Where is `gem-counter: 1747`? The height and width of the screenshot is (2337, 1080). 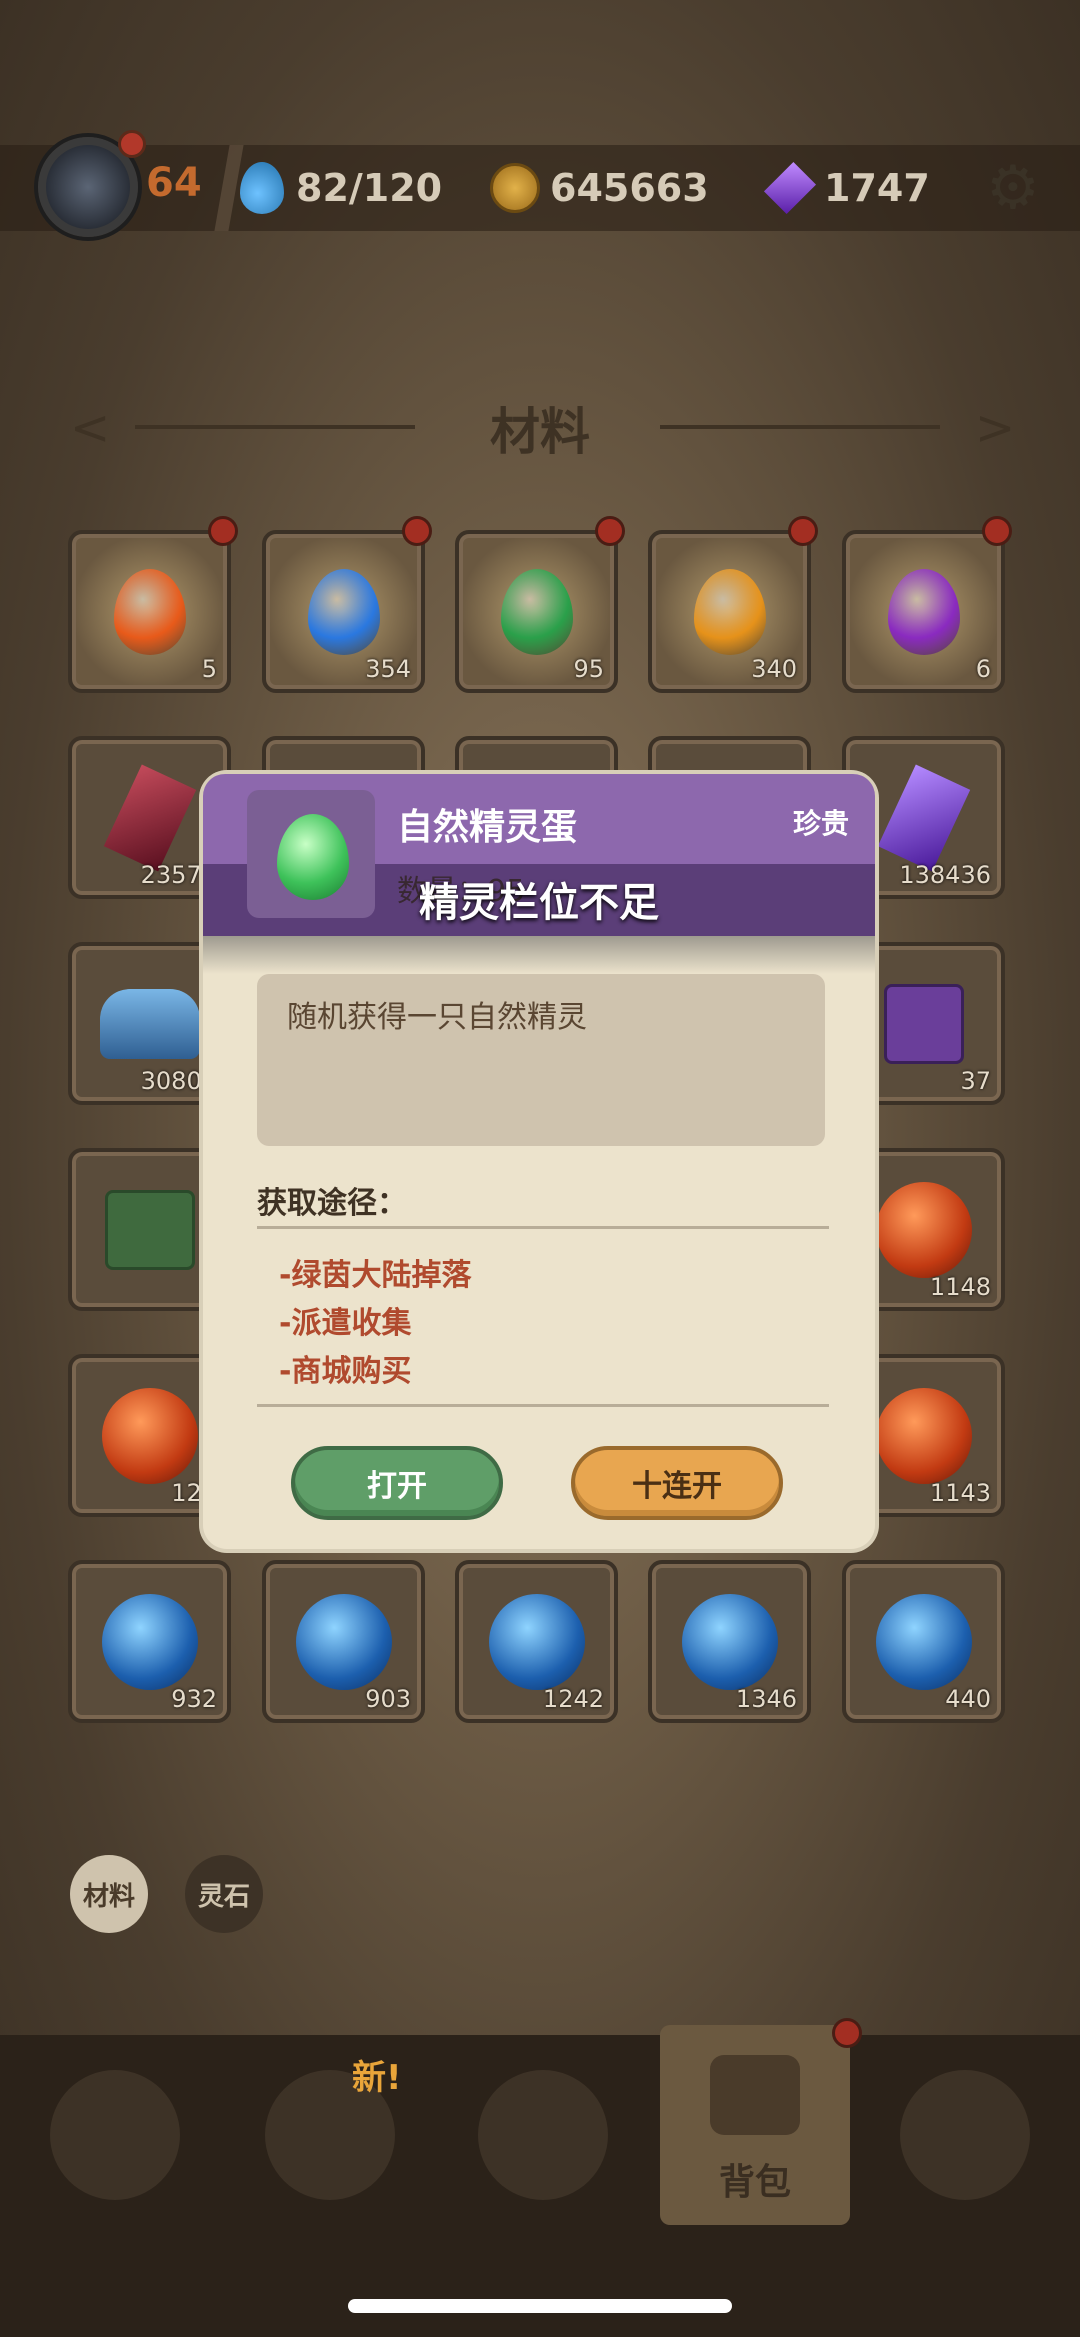 gem-counter: 1747 is located at coordinates (846, 188).